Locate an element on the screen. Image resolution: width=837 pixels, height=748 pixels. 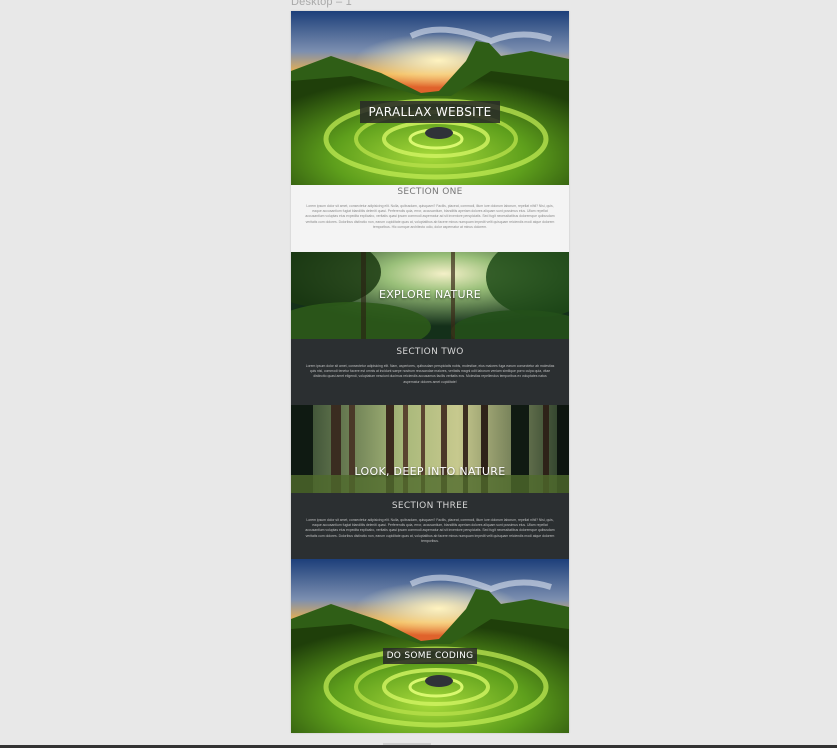
hero-title: PARALLAX WEBSITE is located at coordinates (430, 112).